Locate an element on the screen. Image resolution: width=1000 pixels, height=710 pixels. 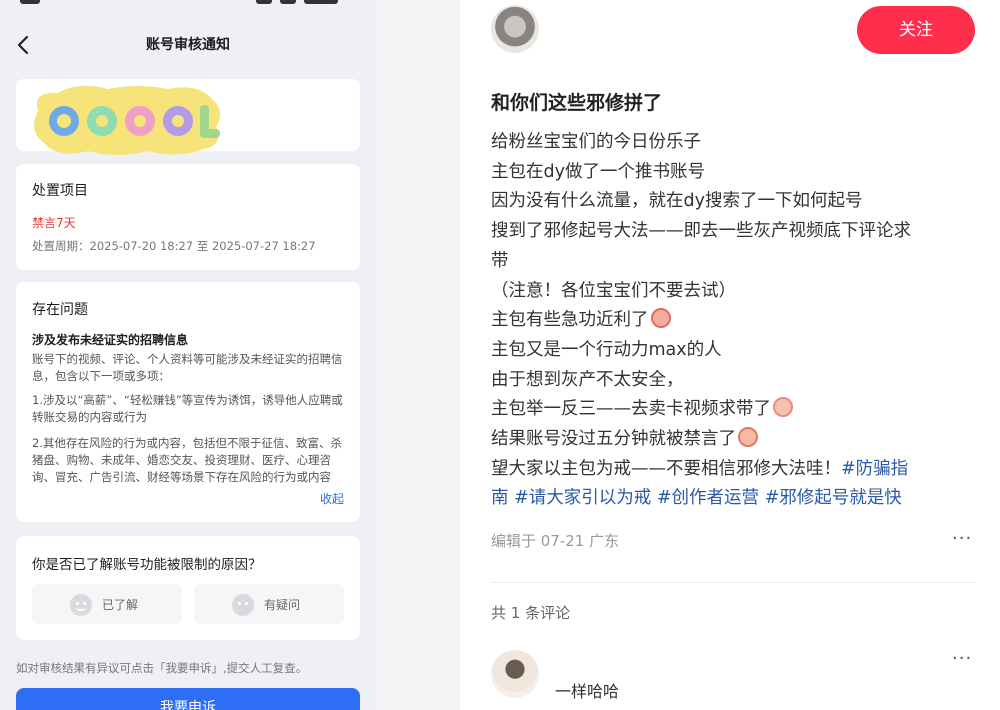
wifi-icon is located at coordinates (288, 2).